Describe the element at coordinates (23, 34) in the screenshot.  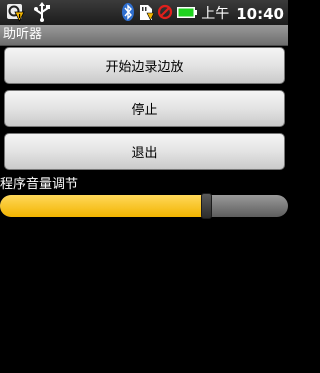
I see `app-title: 助听器` at that location.